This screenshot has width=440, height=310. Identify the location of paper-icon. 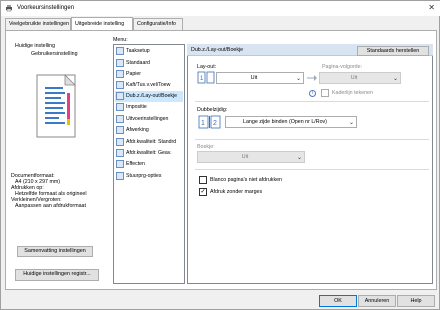
(120, 74).